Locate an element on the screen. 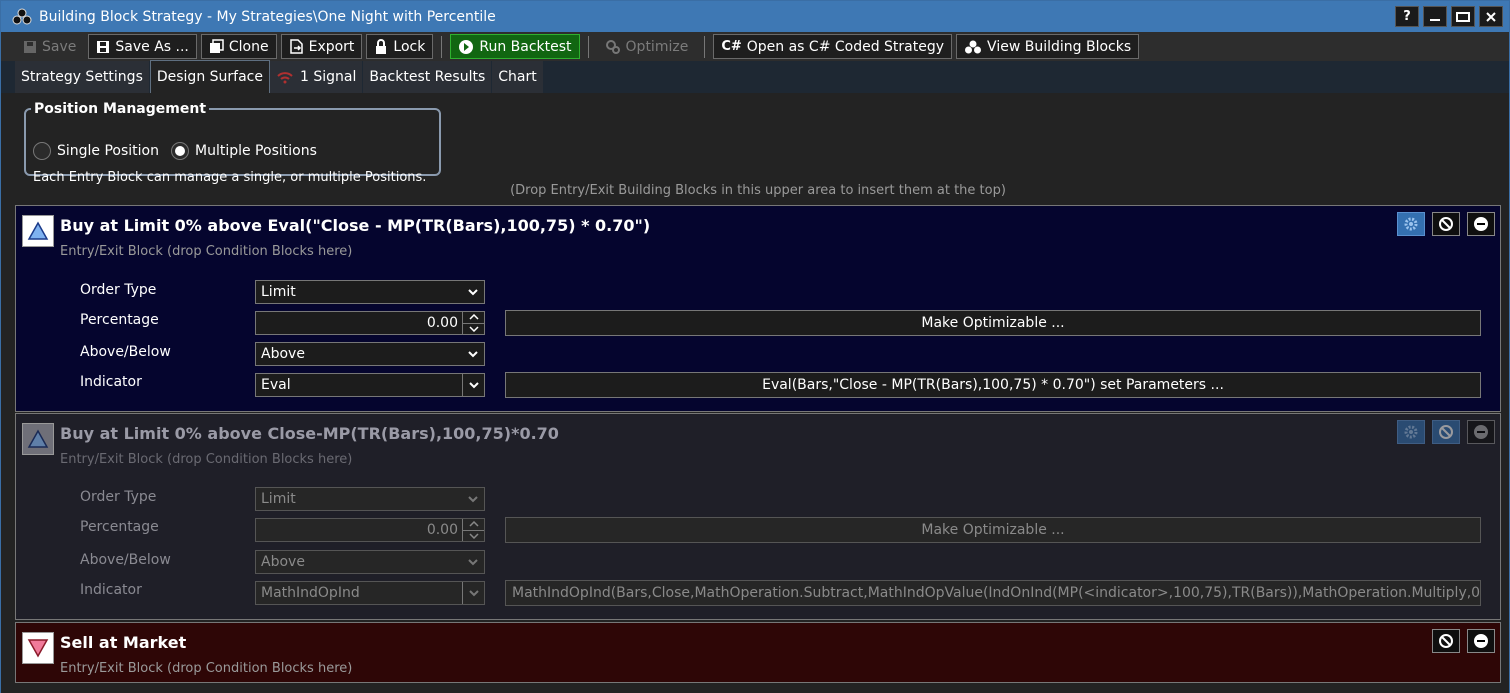 The image size is (1510, 693). tab-chart: Chart is located at coordinates (518, 77).